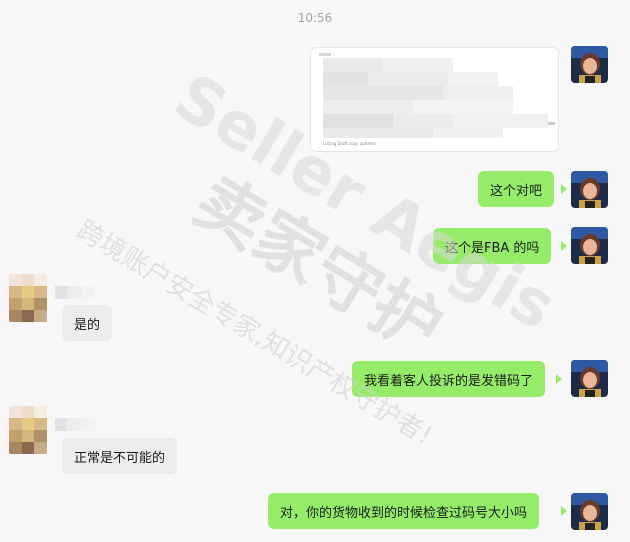  I want to click on message-bubble-self: 对，你的货物收到的时候检查过码号大小吗, so click(404, 511).